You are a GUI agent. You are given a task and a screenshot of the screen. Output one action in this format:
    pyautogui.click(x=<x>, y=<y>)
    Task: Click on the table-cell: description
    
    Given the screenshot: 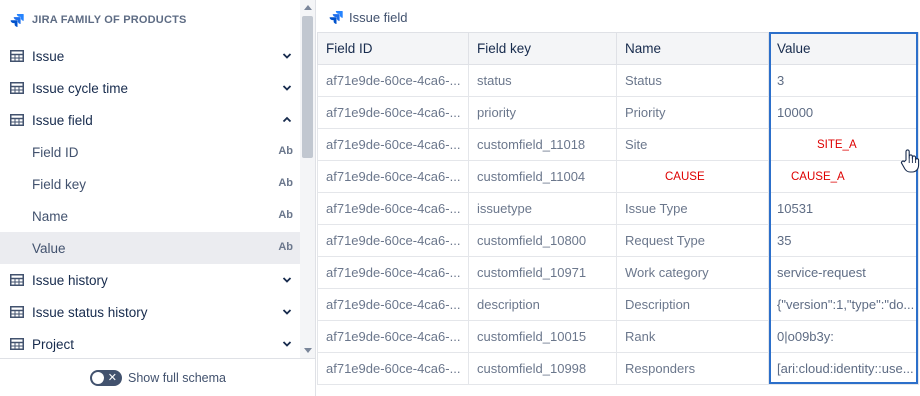 What is the action you would take?
    pyautogui.click(x=542, y=304)
    